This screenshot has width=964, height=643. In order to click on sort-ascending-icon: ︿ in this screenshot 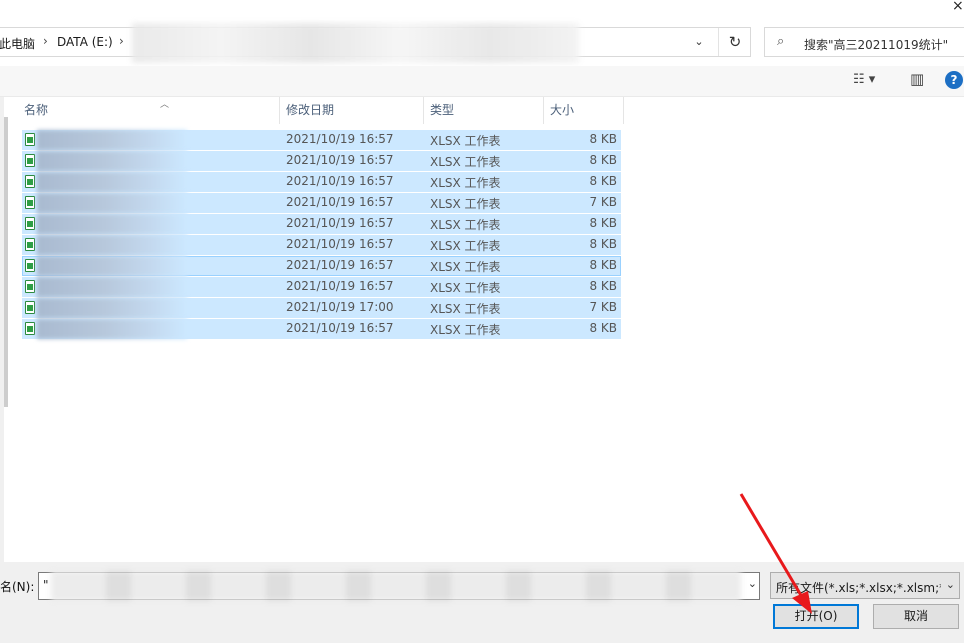, I will do `click(165, 105)`.